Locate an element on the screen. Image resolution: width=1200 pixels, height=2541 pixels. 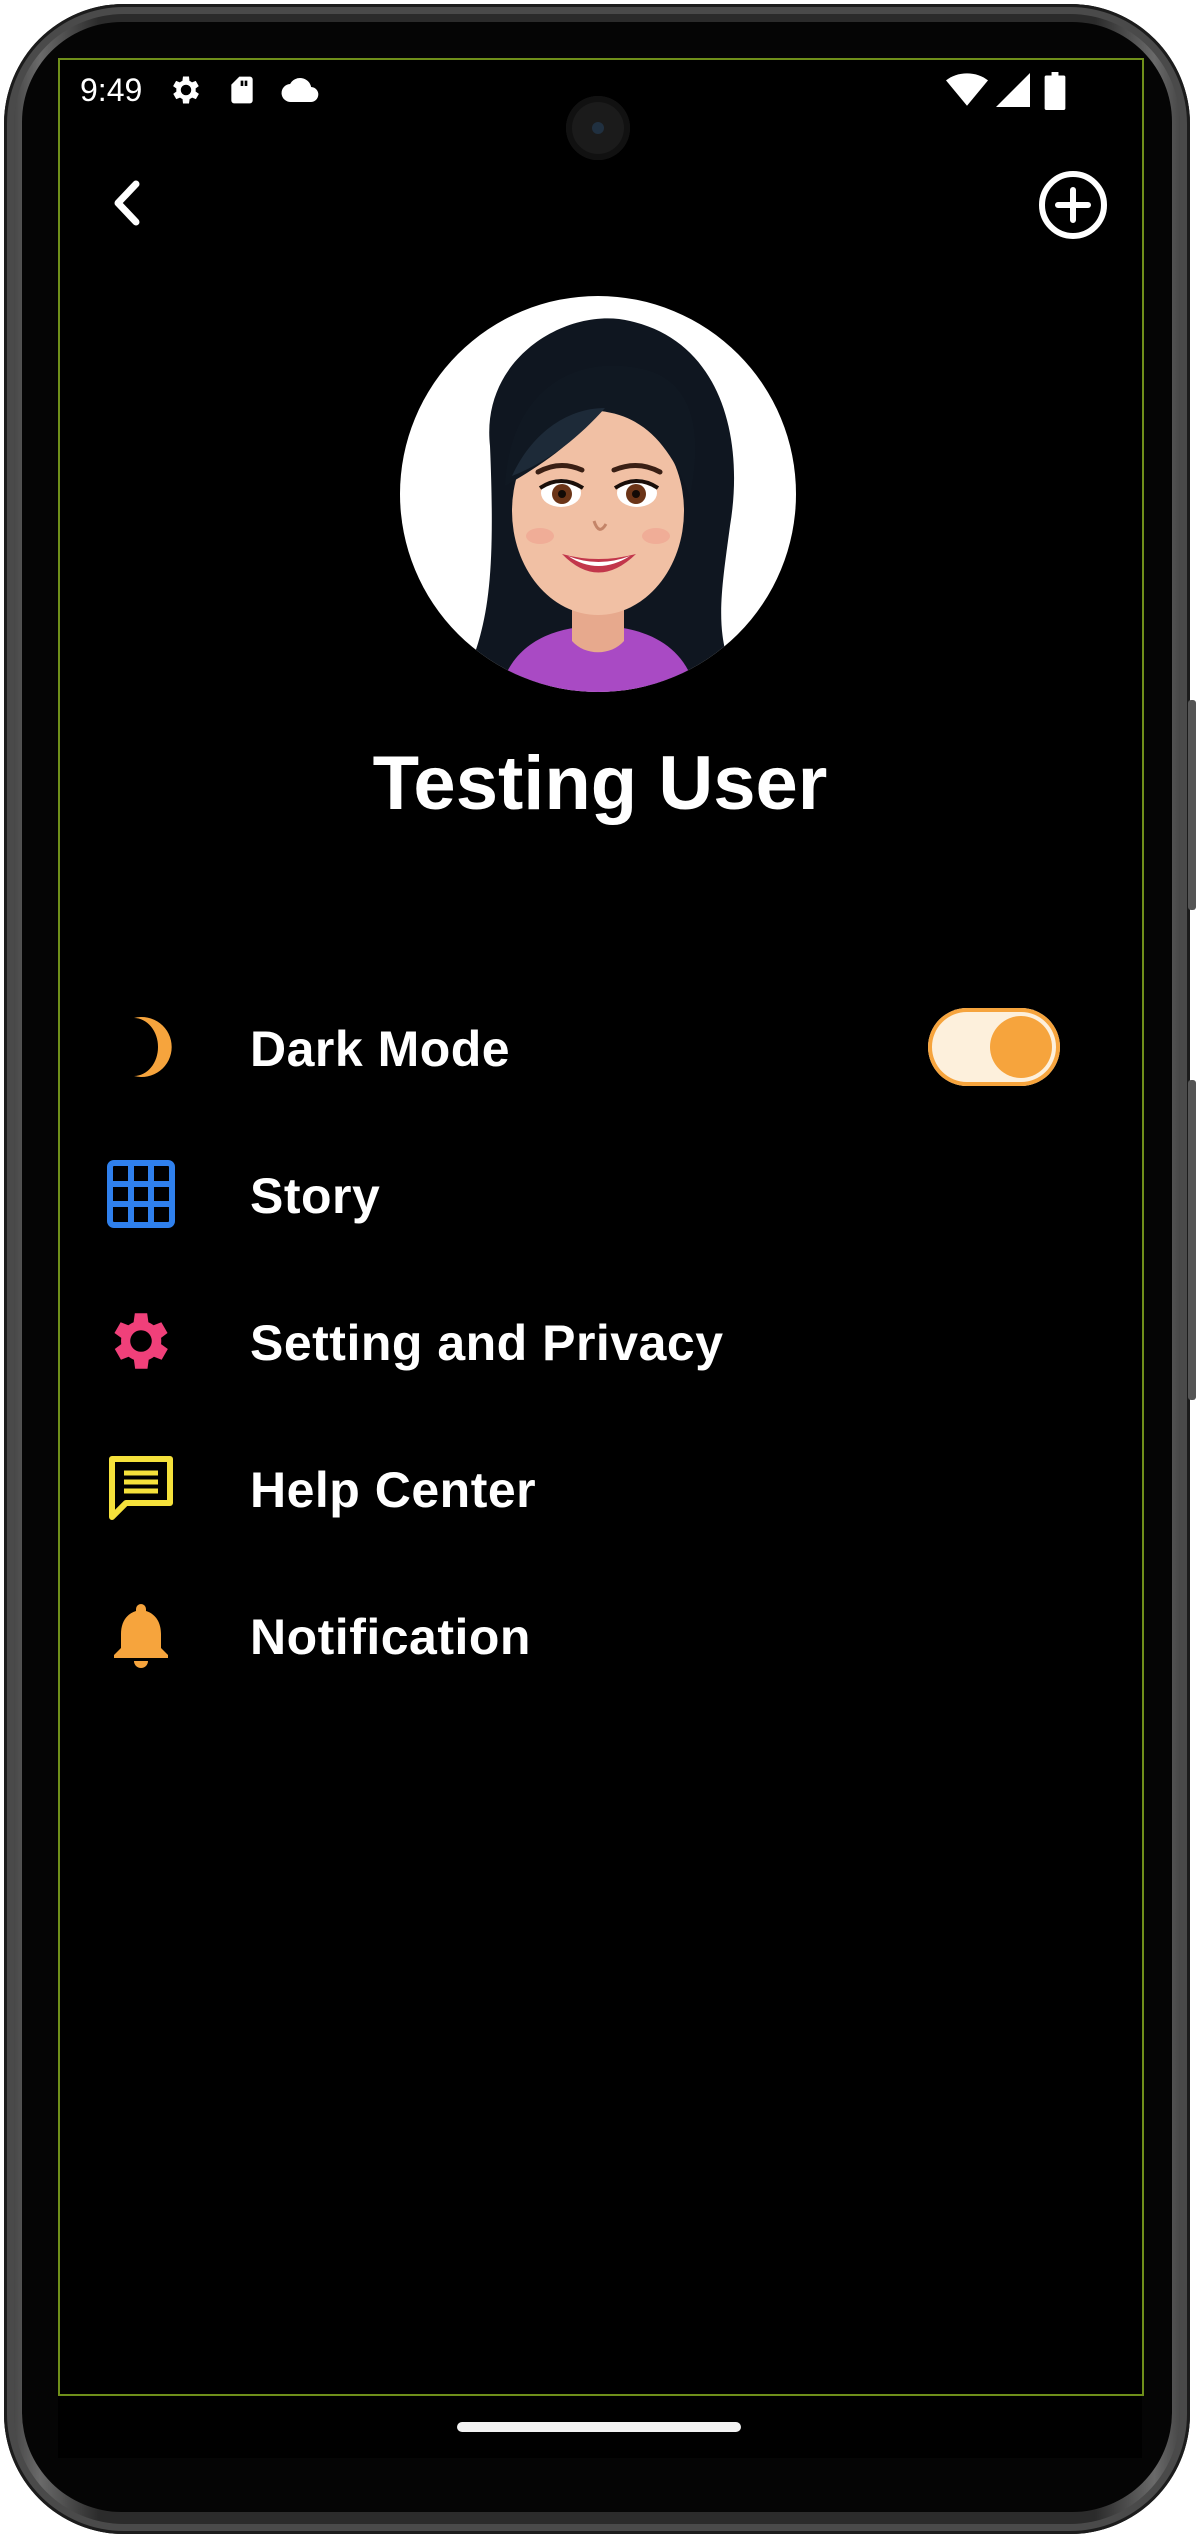
menu-item-notification: Notification is located at coordinates (590, 1635).